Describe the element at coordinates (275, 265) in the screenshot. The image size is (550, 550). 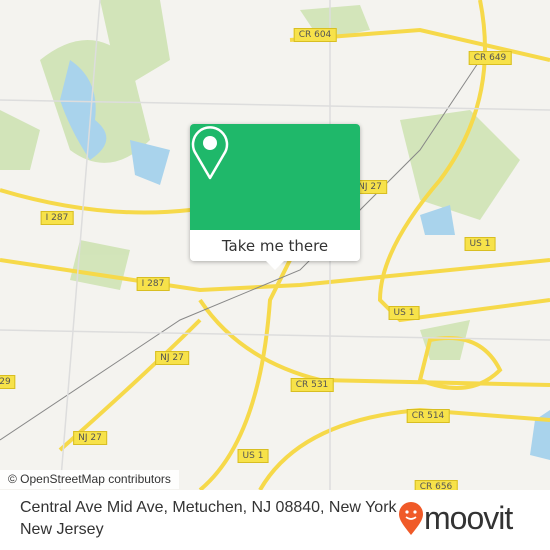
I see `popup-pointer` at that location.